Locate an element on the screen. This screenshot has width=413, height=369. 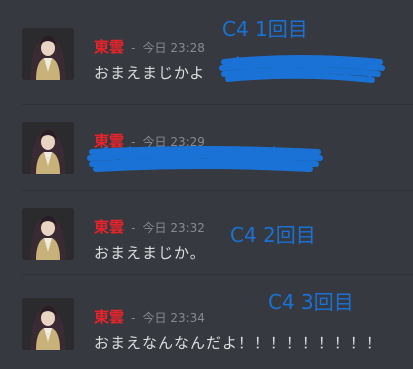
message-text: おまえまじか。 is located at coordinates (150, 253).